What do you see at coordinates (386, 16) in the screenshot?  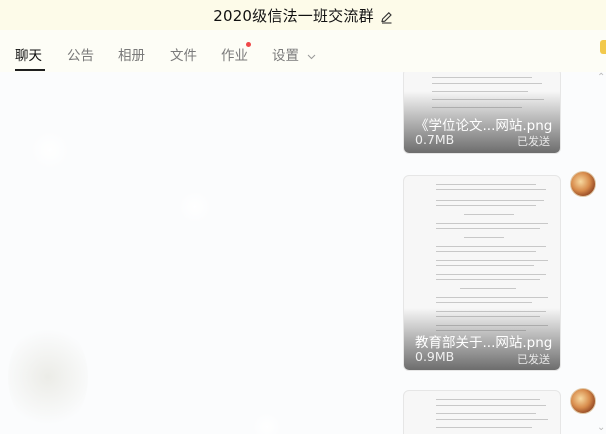 I see `edit-icon` at bounding box center [386, 16].